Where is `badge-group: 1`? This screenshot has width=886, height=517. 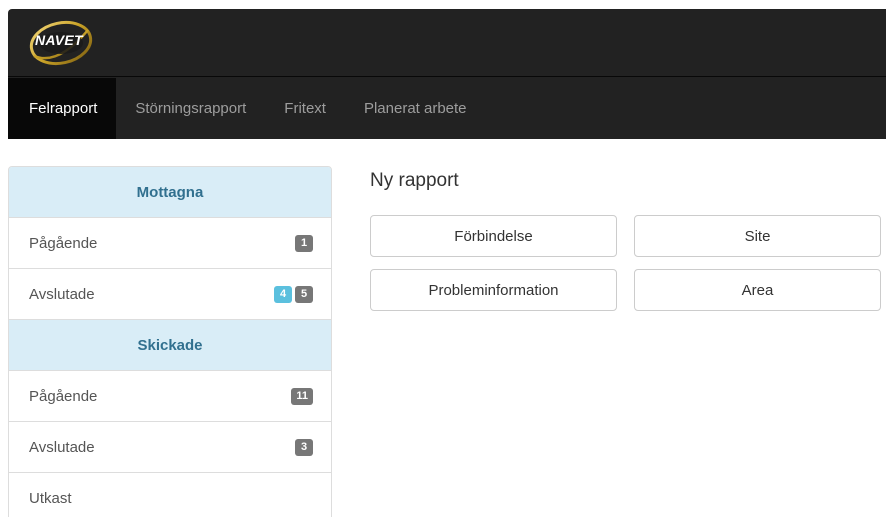
badge-group: 1 is located at coordinates (304, 243).